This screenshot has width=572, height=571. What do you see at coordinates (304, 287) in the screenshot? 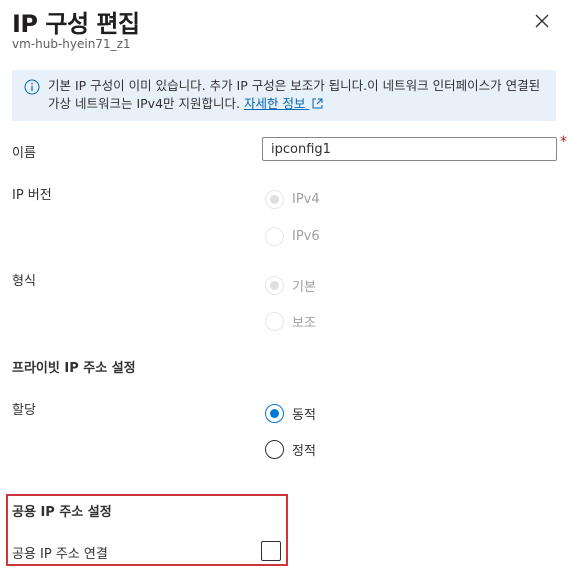
I see `radio-label: 기본` at bounding box center [304, 287].